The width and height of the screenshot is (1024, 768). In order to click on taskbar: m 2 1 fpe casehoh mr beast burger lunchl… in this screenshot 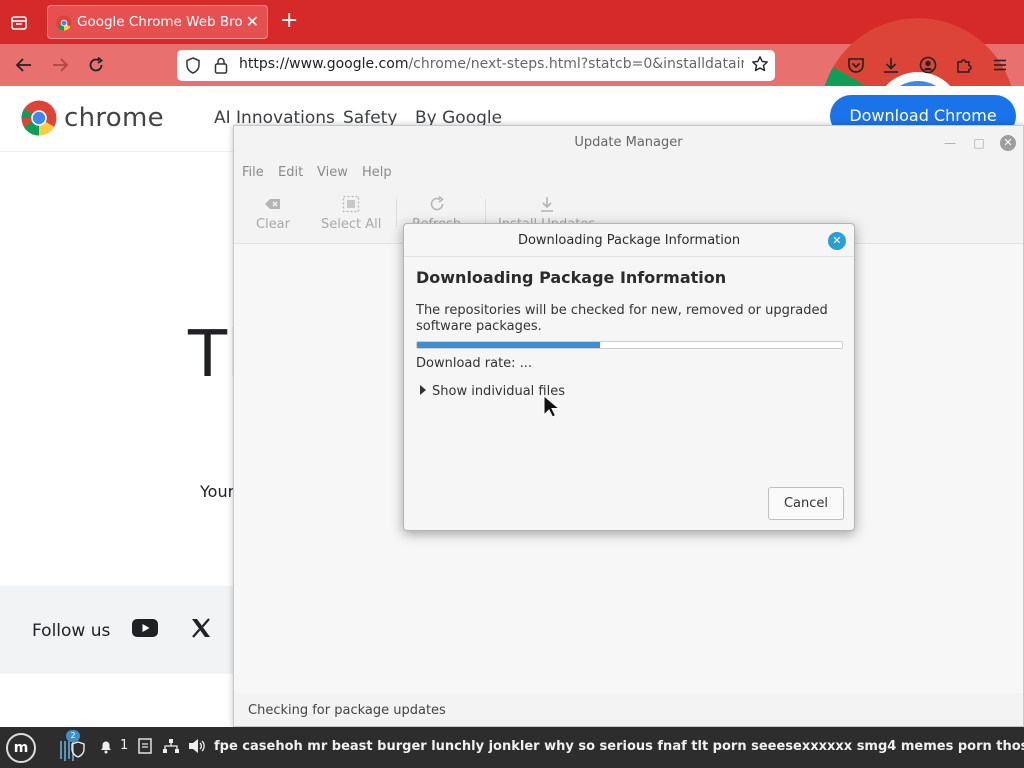, I will do `click(512, 747)`.